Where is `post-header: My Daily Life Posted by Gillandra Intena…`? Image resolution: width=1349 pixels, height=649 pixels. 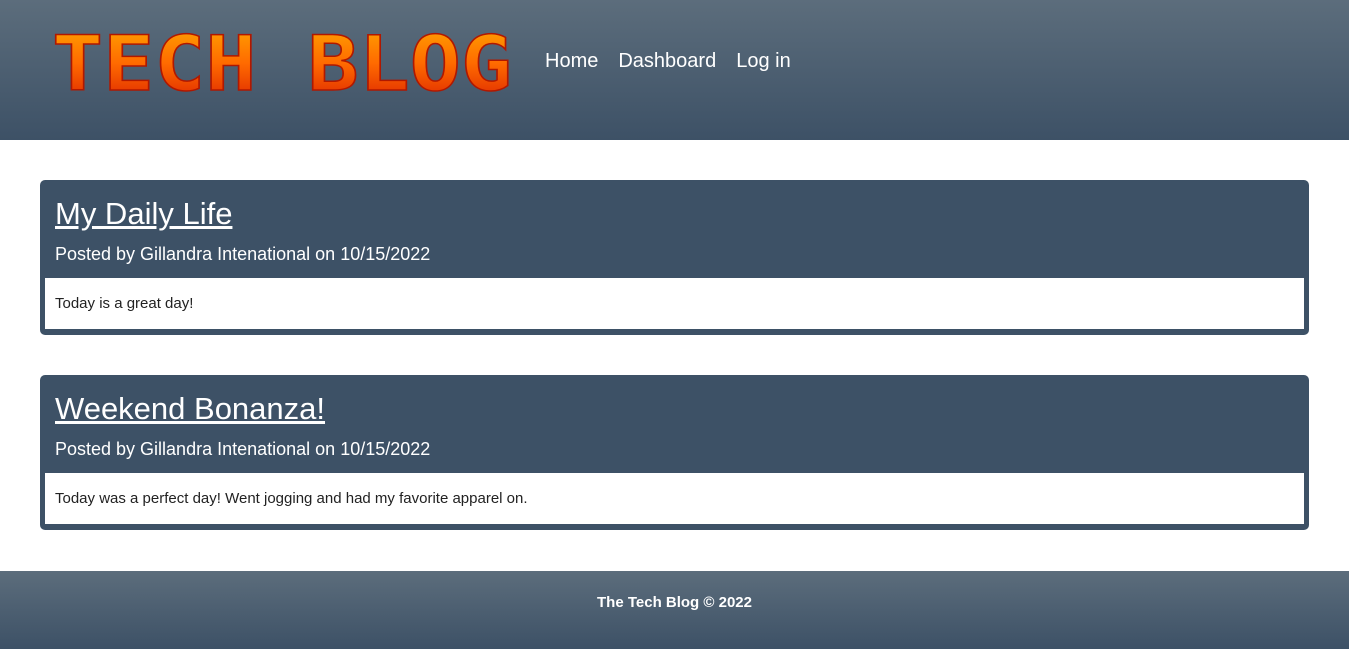 post-header: My Daily Life Posted by Gillandra Intena… is located at coordinates (674, 228).